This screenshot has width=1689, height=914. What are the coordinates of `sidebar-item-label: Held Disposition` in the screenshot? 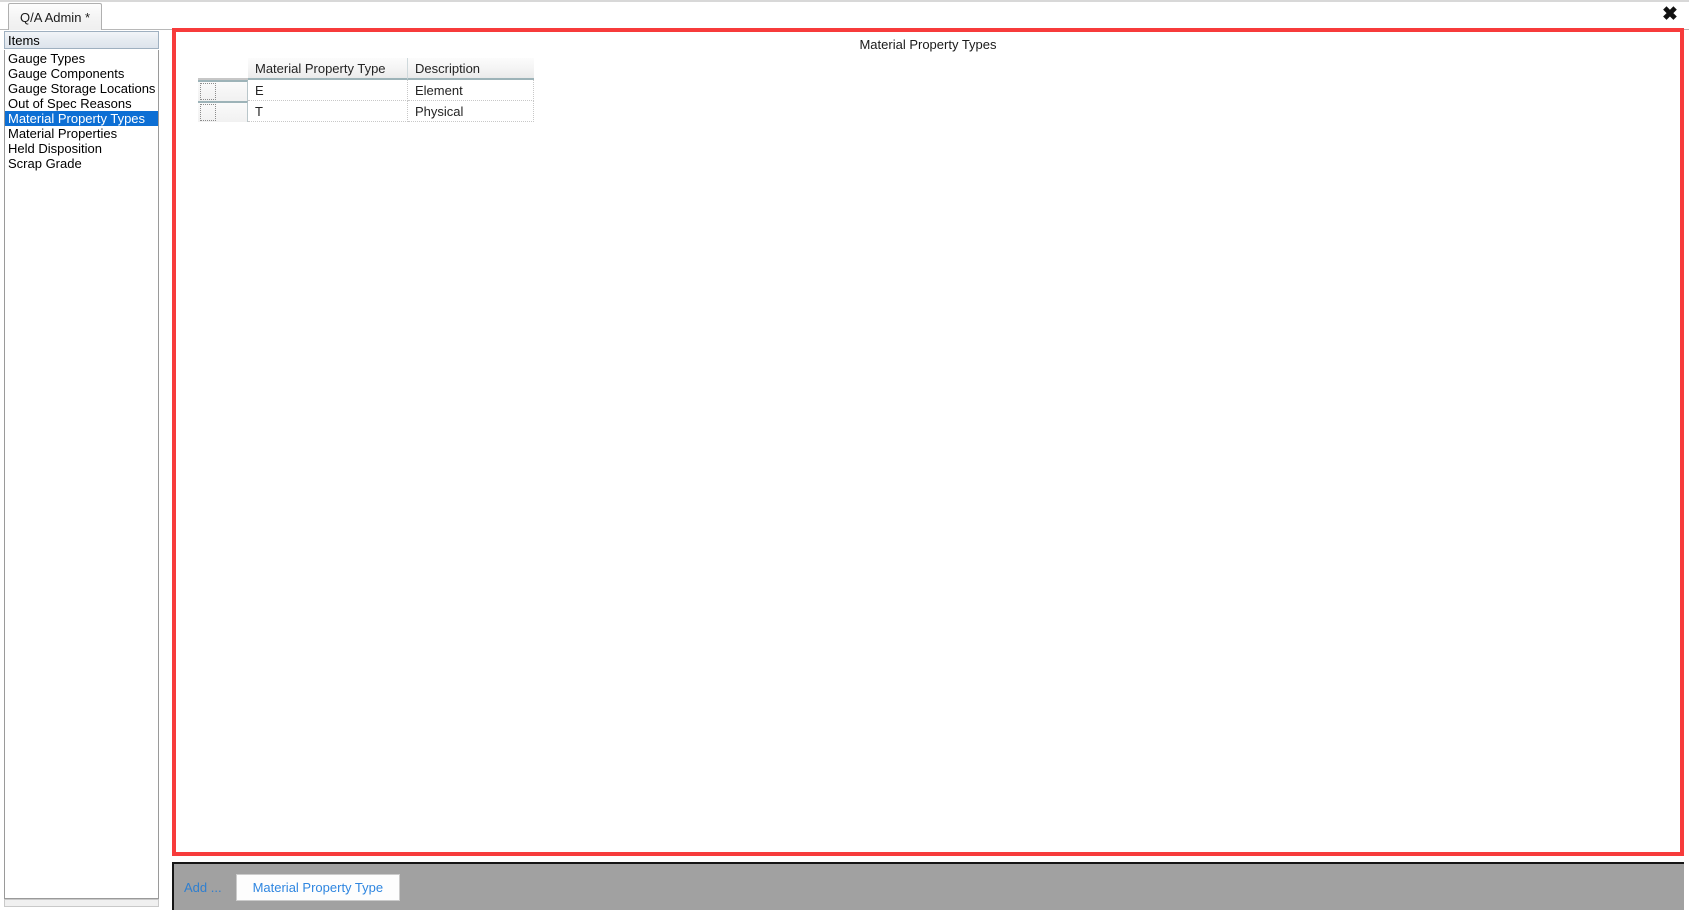 It's located at (55, 148).